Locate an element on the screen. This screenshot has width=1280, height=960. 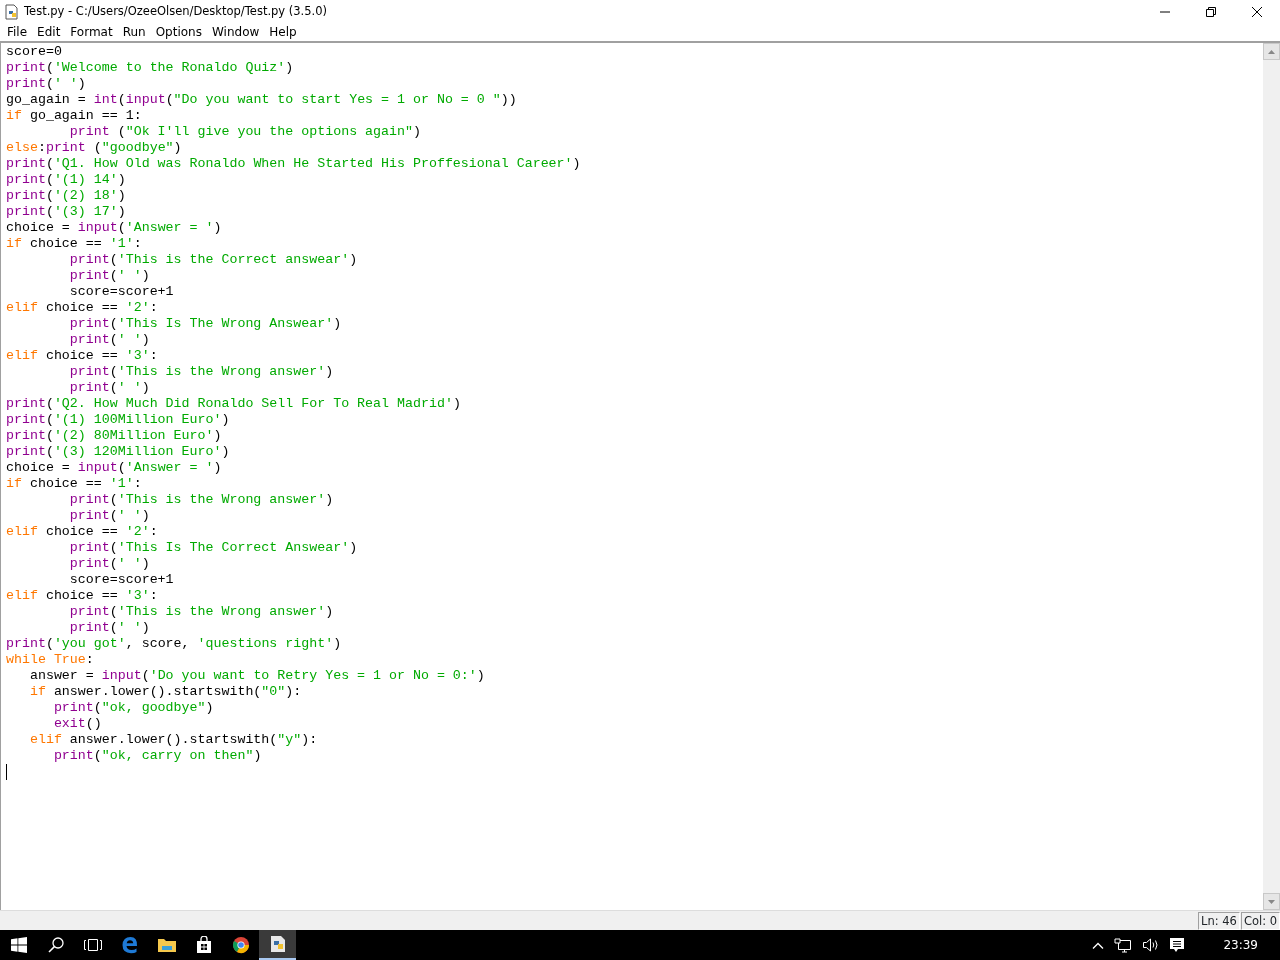
code-line: print('(1) 100Million Euro') is located at coordinates (118, 420).